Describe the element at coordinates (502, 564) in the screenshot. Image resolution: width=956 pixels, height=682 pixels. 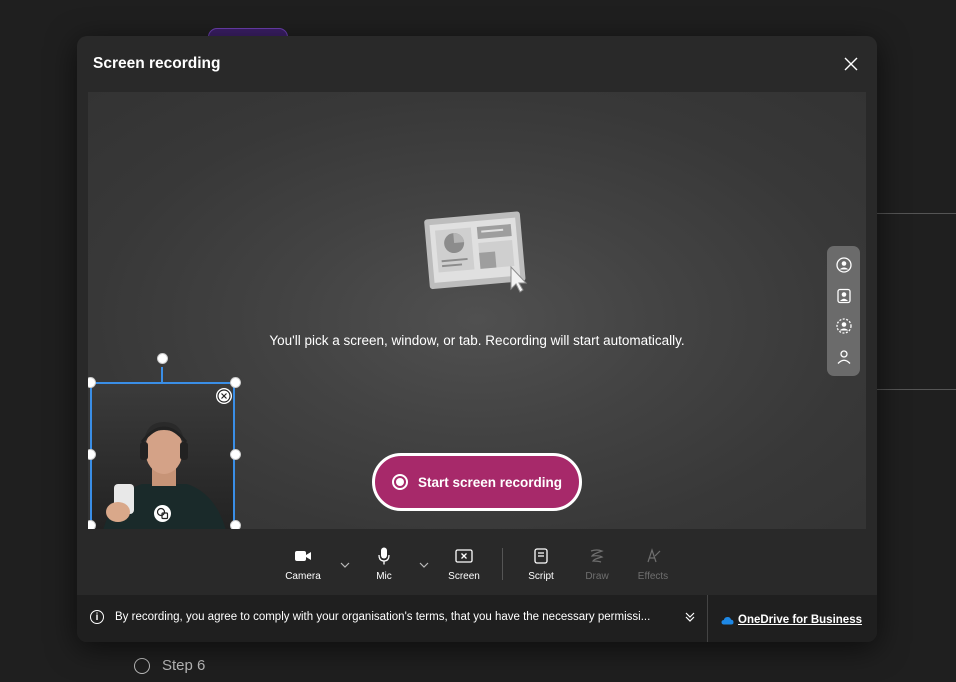
I see `toolbar-divider` at that location.